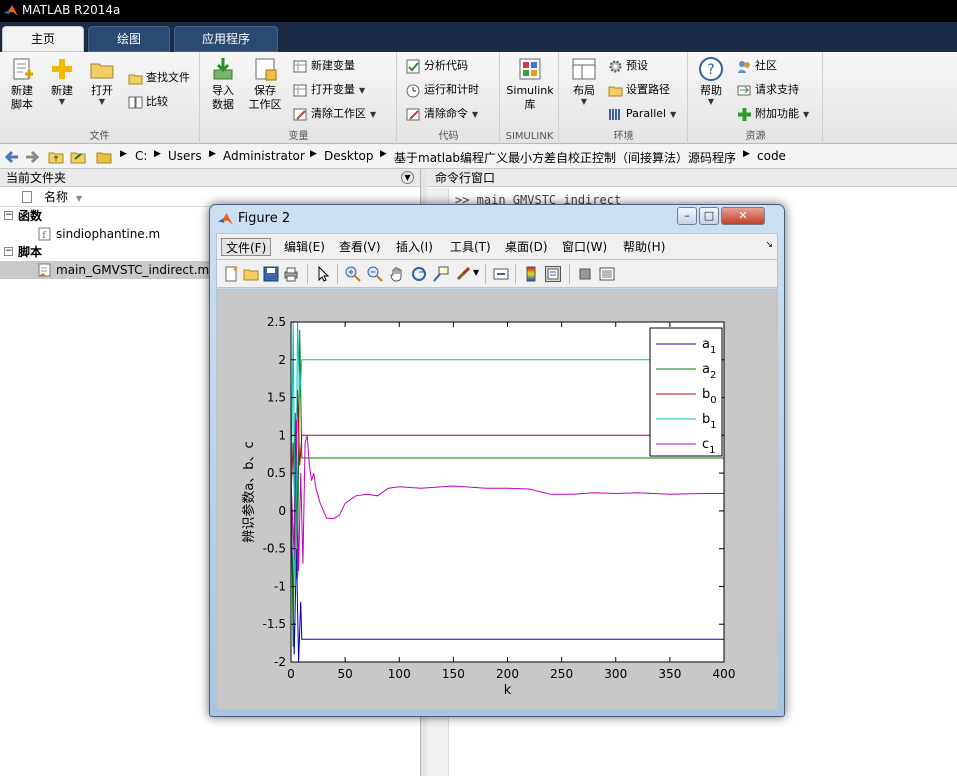  Describe the element at coordinates (102, 90) in the screenshot. I see `open-button: 打开 ▼` at that location.